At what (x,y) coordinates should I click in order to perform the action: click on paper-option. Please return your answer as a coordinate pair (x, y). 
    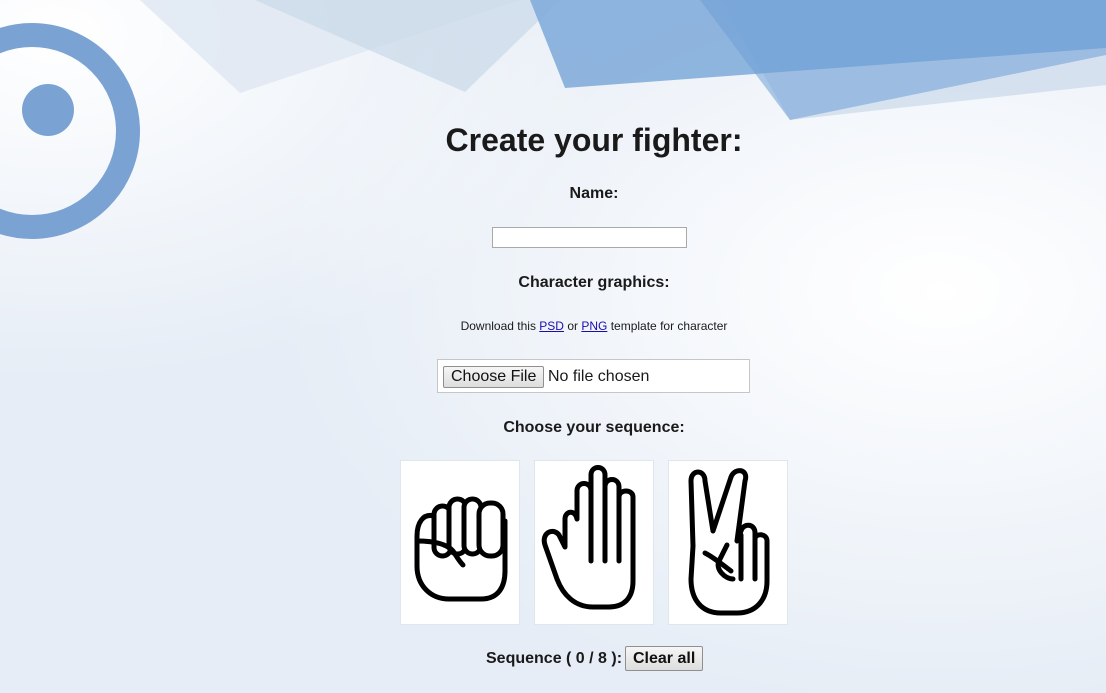
    Looking at the image, I should click on (594, 542).